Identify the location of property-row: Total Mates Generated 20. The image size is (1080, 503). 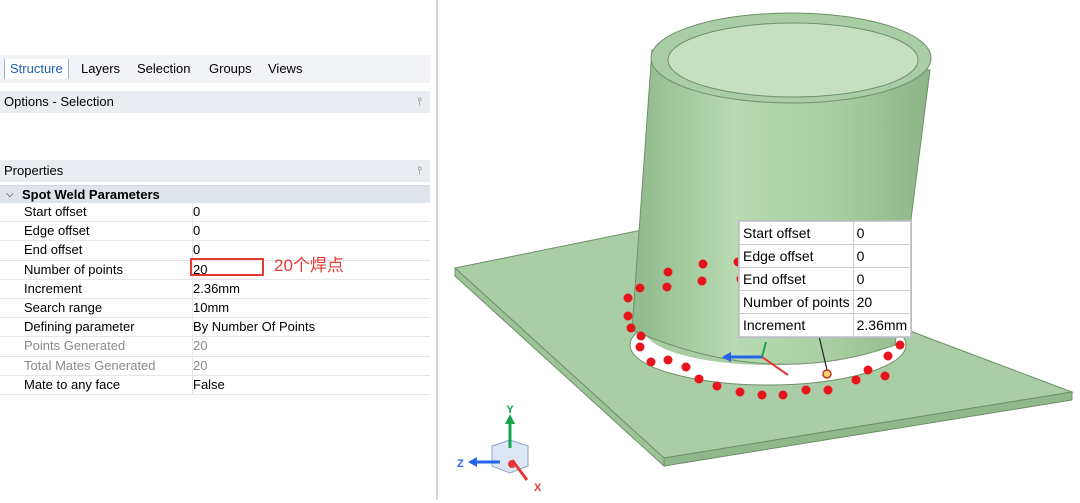
(215, 366).